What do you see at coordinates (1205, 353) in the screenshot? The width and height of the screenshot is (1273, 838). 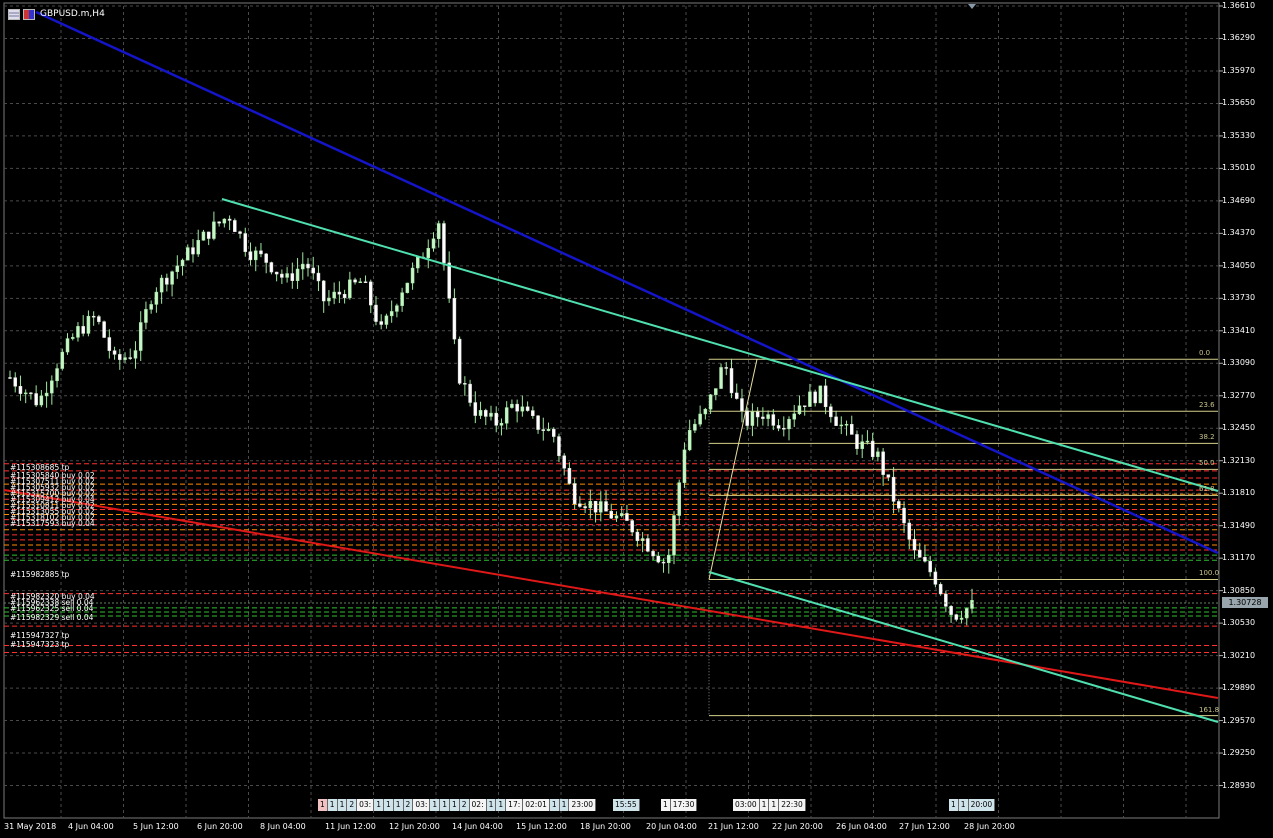 I see `fib-level-label: 0.0` at bounding box center [1205, 353].